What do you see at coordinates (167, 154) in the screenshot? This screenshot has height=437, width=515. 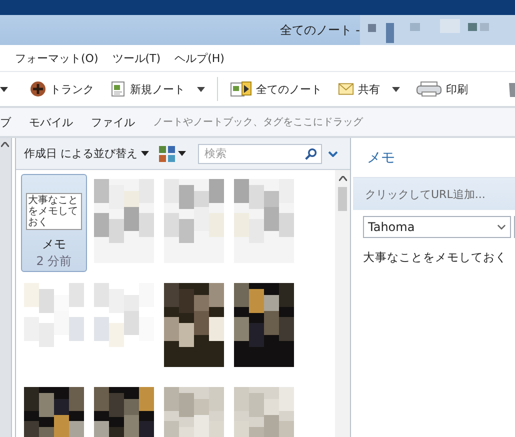 I see `thumbnail-grid-icon` at bounding box center [167, 154].